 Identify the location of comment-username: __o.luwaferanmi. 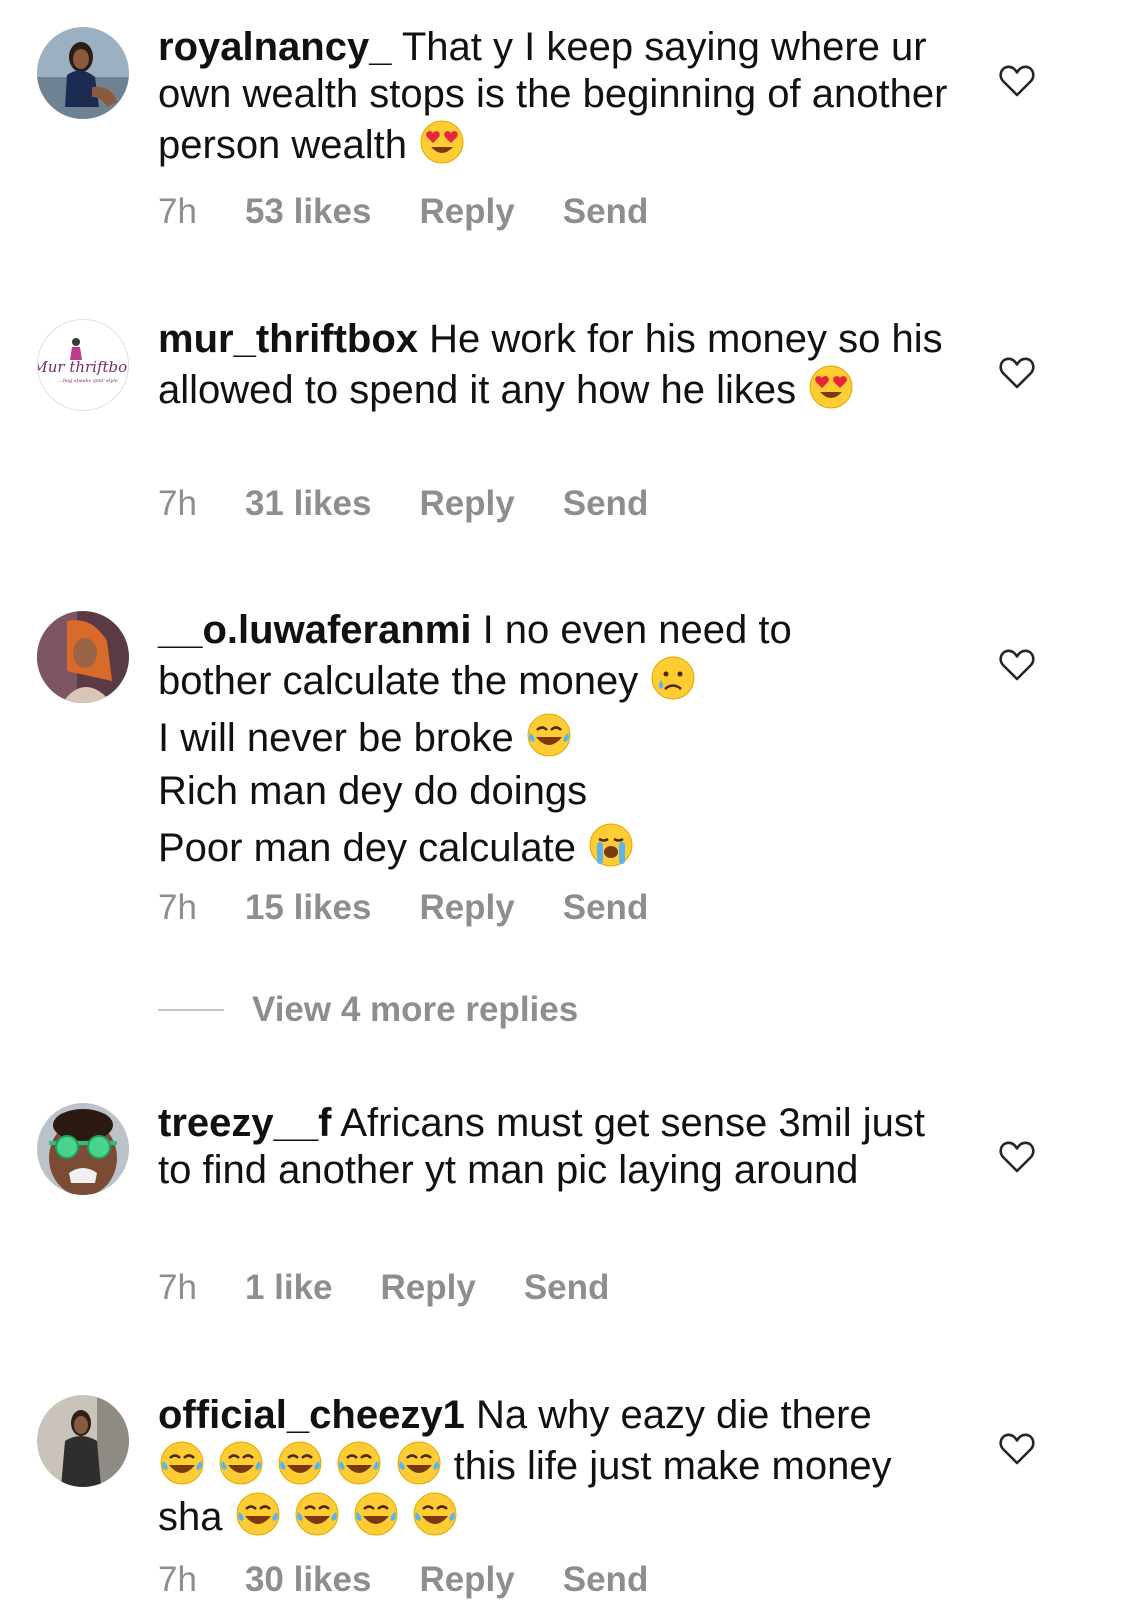
(314, 630).